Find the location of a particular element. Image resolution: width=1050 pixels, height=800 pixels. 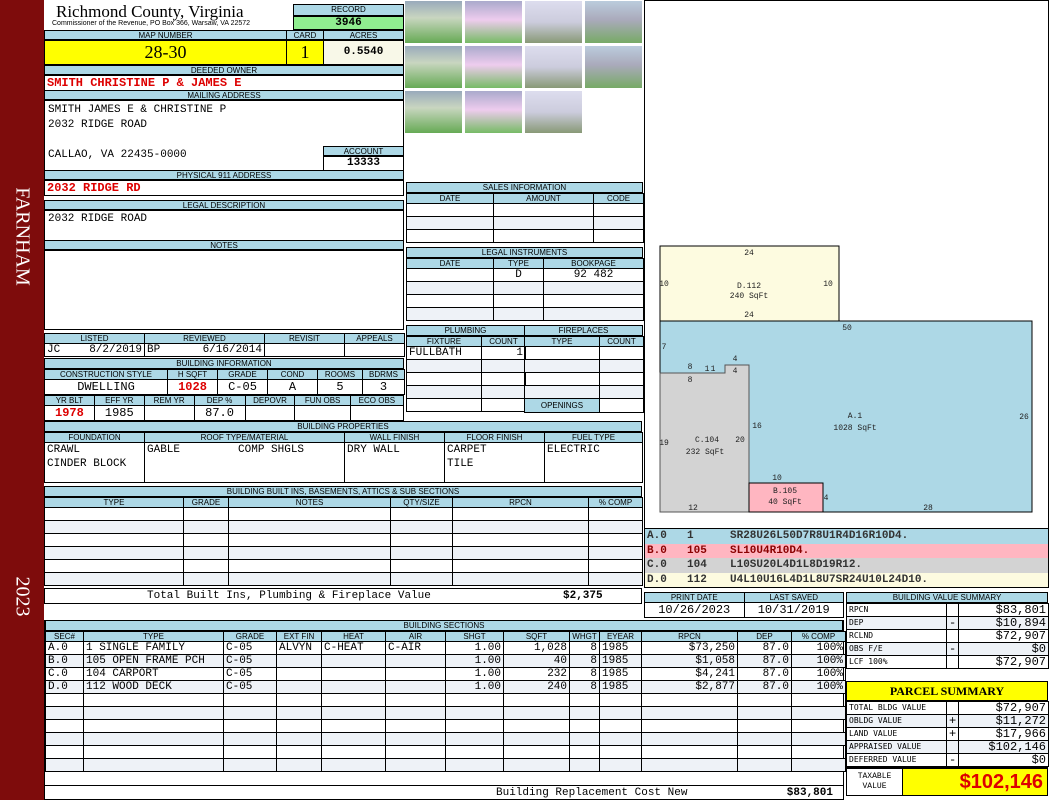

section-row-cell: 8 is located at coordinates (584, 687).